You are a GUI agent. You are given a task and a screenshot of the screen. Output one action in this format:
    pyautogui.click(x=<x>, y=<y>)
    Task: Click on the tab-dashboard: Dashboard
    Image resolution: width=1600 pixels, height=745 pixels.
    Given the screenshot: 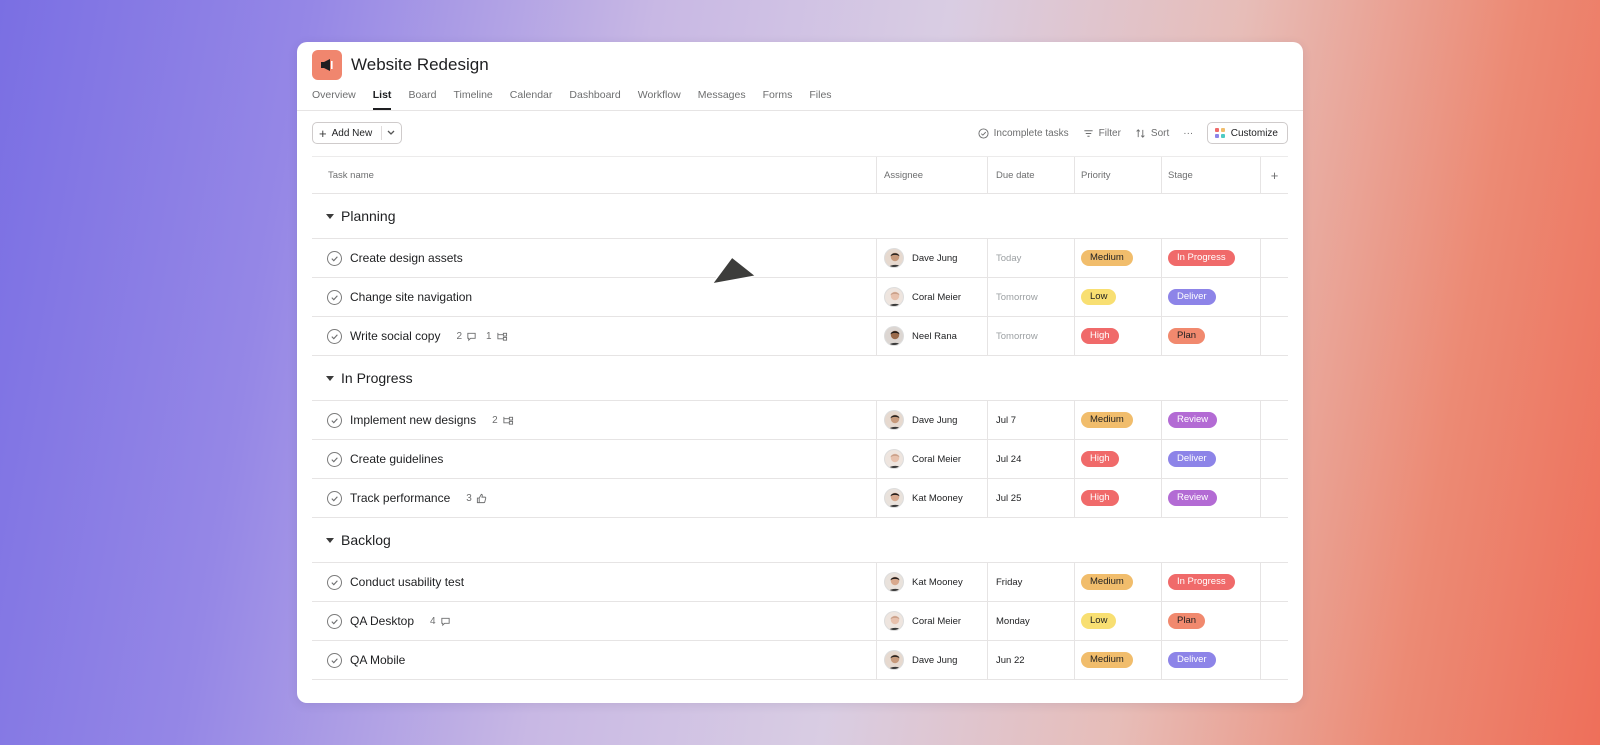 What is the action you would take?
    pyautogui.click(x=594, y=99)
    